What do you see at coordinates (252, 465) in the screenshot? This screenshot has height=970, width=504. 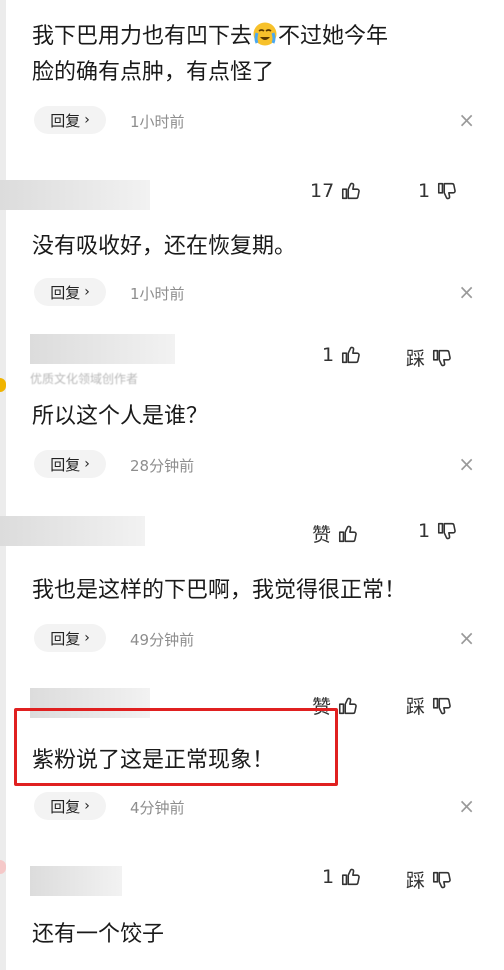 I see `comment-meta: 回复 › 28分钟前 ×` at bounding box center [252, 465].